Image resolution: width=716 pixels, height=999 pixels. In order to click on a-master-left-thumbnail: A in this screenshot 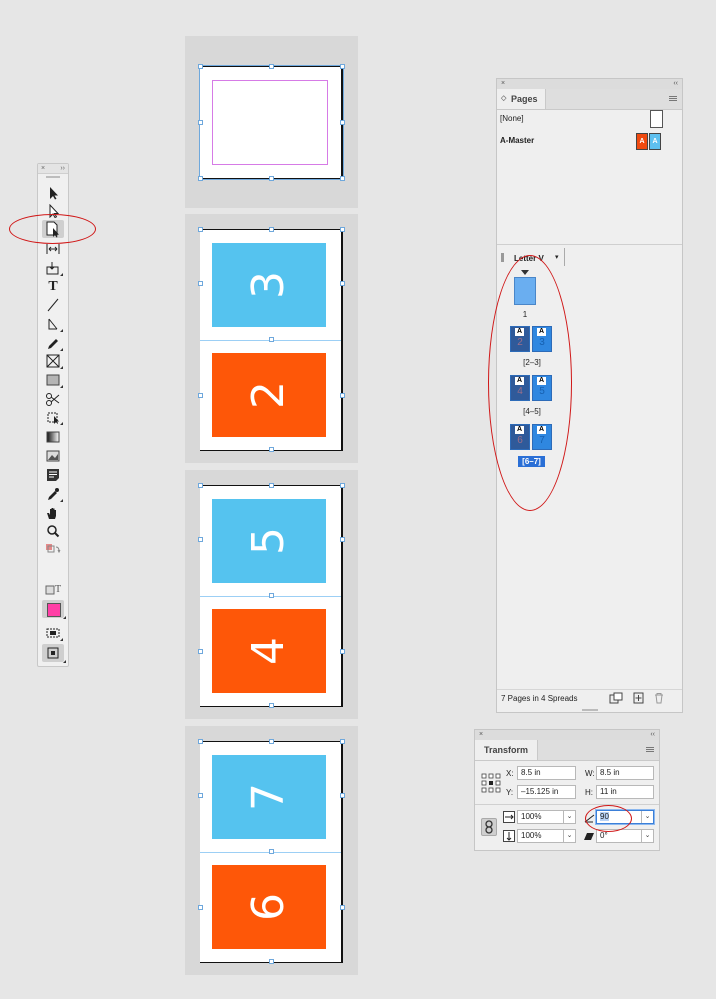, I will do `click(642, 141)`.